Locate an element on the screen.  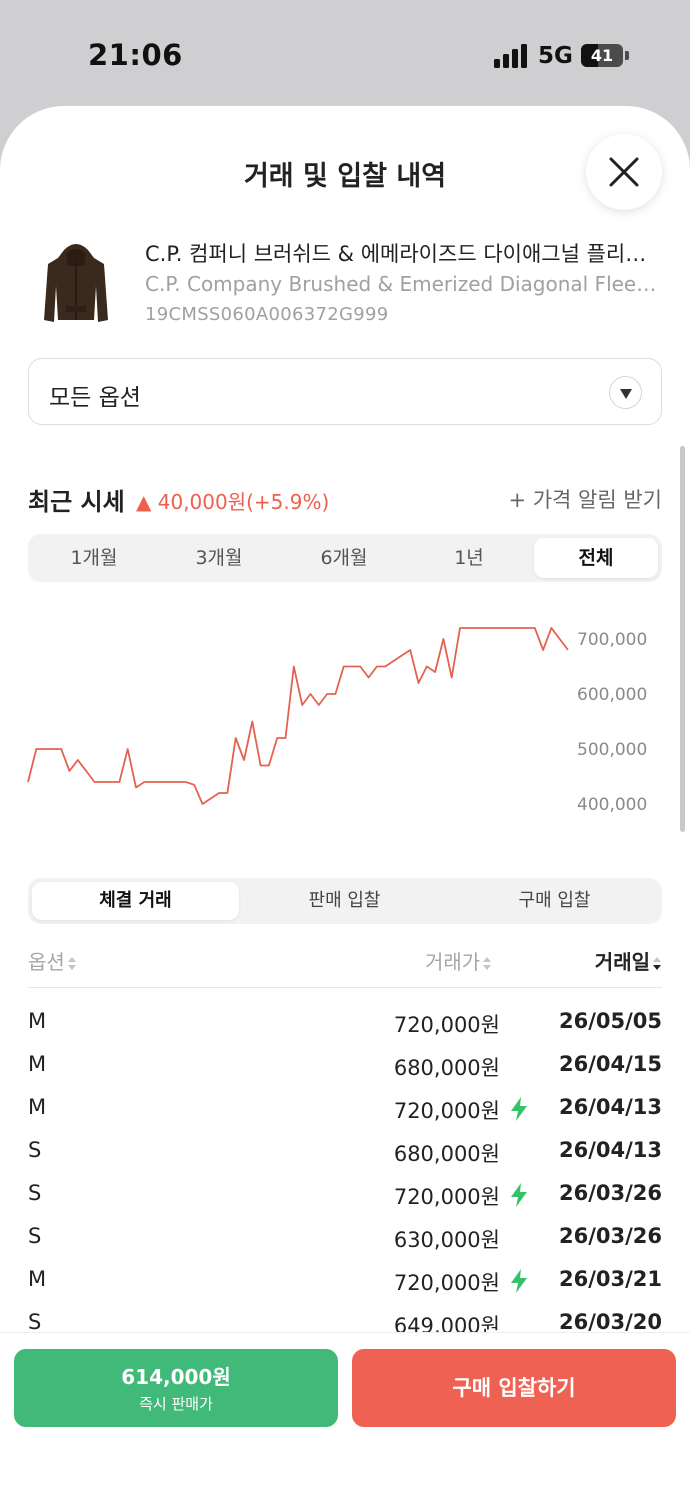
column-option-label: 옵션 is located at coordinates (46, 962).